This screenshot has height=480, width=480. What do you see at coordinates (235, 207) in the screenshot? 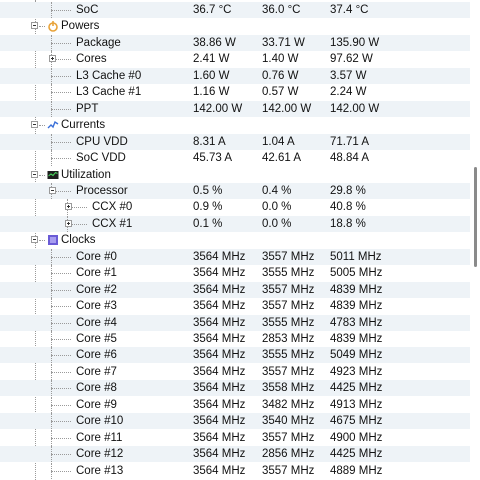
I see `sensor-row-ccx-0: CCX #0 0.9 % 0.0 % 40.8 %` at bounding box center [235, 207].